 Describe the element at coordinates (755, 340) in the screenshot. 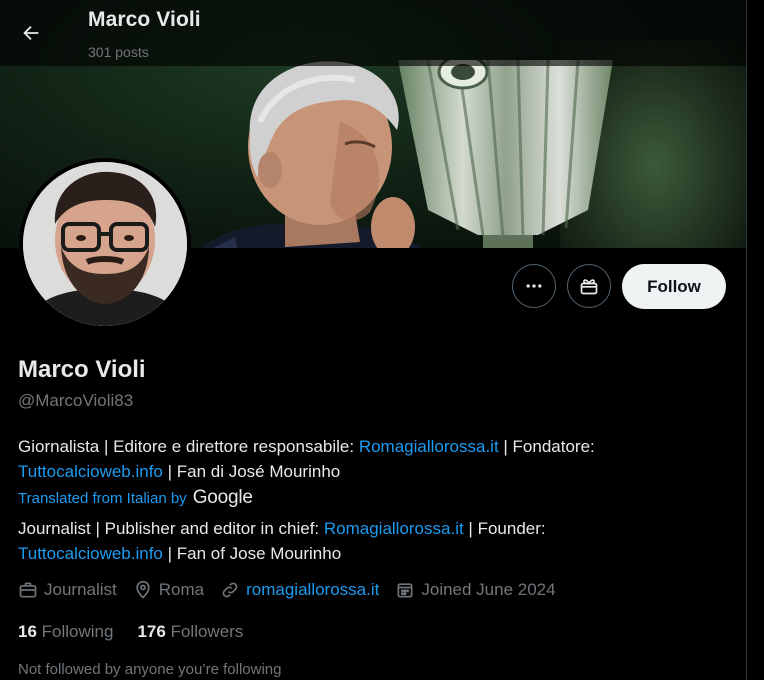

I see `column-divider` at that location.